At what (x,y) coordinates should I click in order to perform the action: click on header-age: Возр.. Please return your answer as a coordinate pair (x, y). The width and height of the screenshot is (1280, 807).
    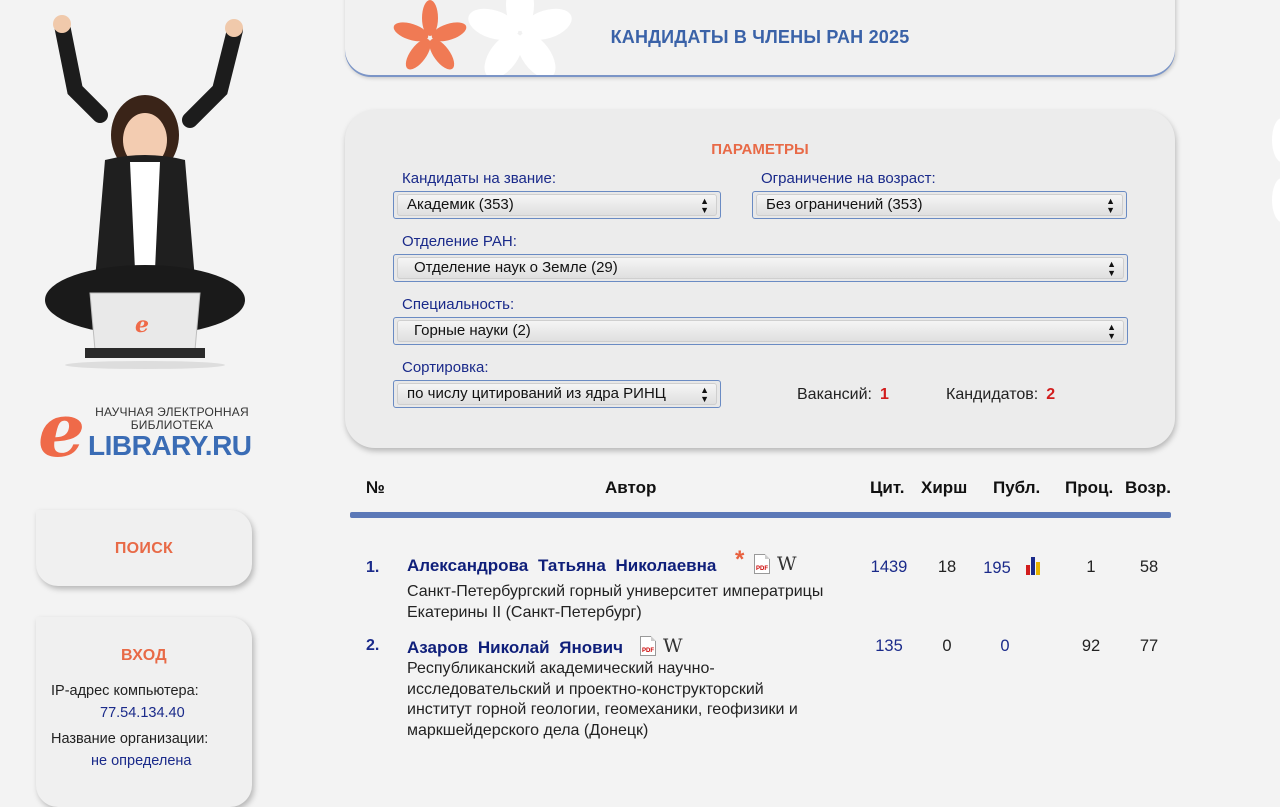
    Looking at the image, I should click on (1148, 488).